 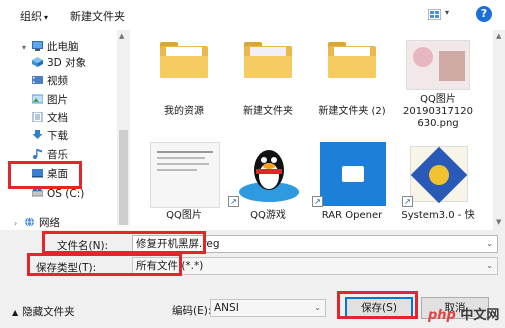 I want to click on filetype-highlight-box, so click(x=104, y=264).